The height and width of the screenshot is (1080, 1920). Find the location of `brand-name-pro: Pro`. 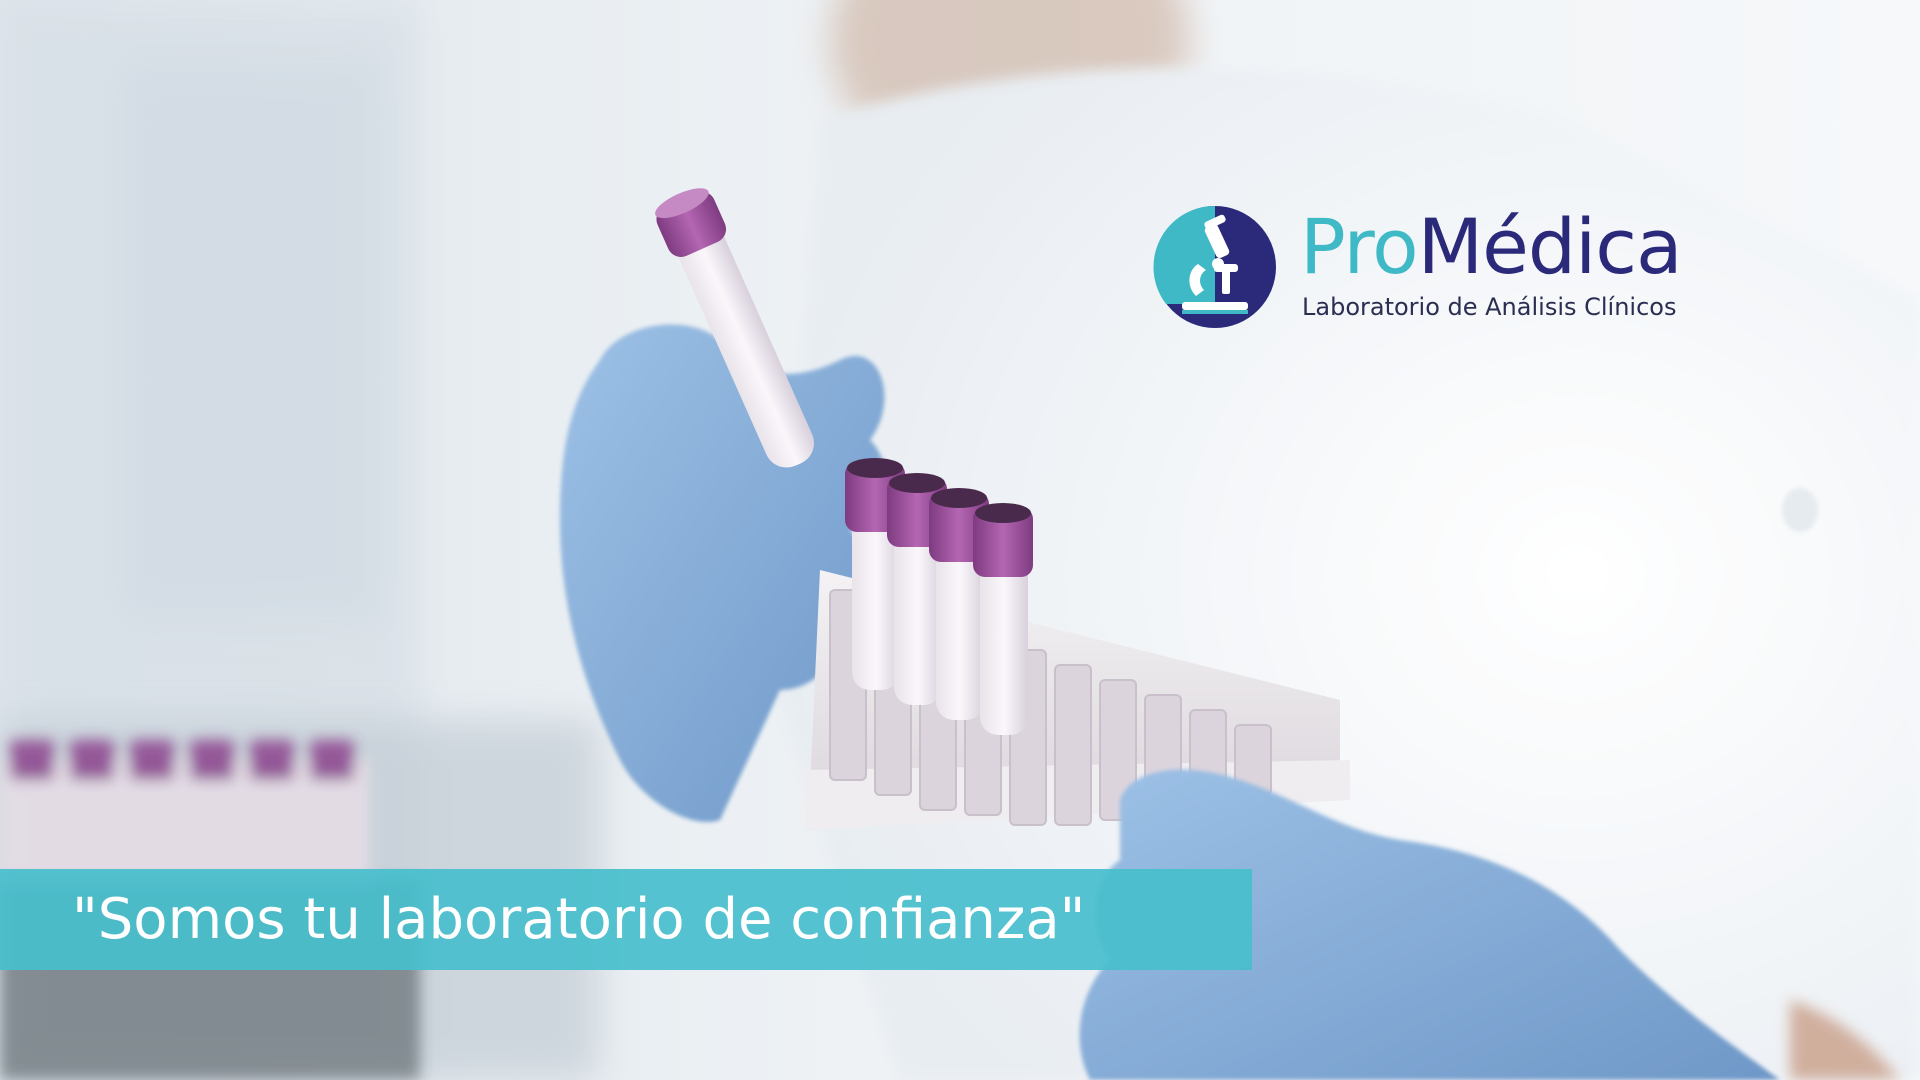

brand-name-pro: Pro is located at coordinates (1359, 246).